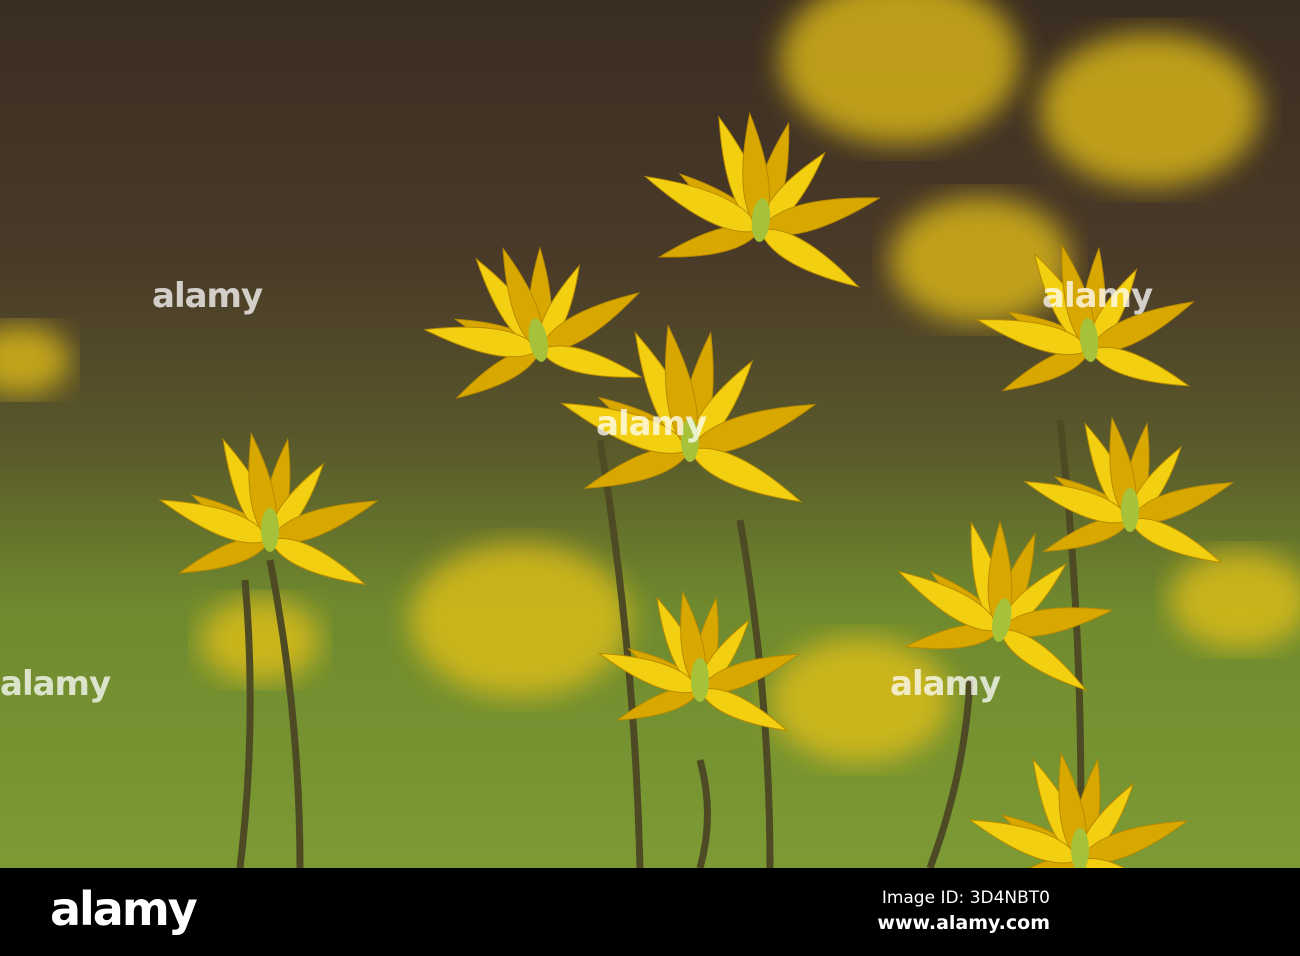 Image resolution: width=1300 pixels, height=956 pixels. What do you see at coordinates (963, 923) in the screenshot?
I see `website-link: www.alamy.com` at bounding box center [963, 923].